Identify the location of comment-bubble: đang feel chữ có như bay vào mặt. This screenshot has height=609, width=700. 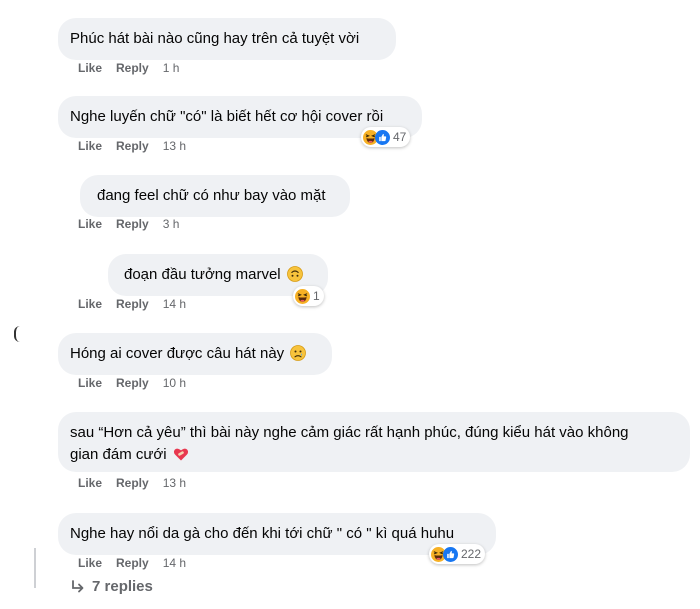
(215, 196).